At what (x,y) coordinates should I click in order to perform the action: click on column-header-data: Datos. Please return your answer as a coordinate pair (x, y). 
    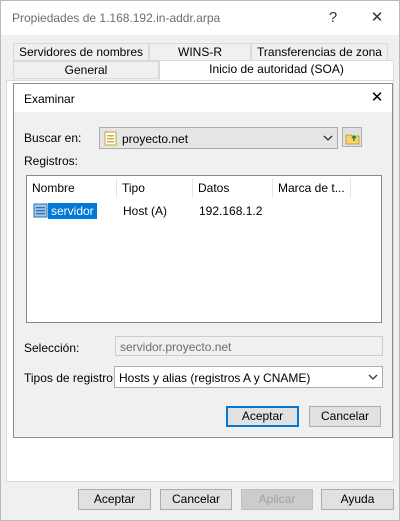
    Looking at the image, I should click on (233, 188).